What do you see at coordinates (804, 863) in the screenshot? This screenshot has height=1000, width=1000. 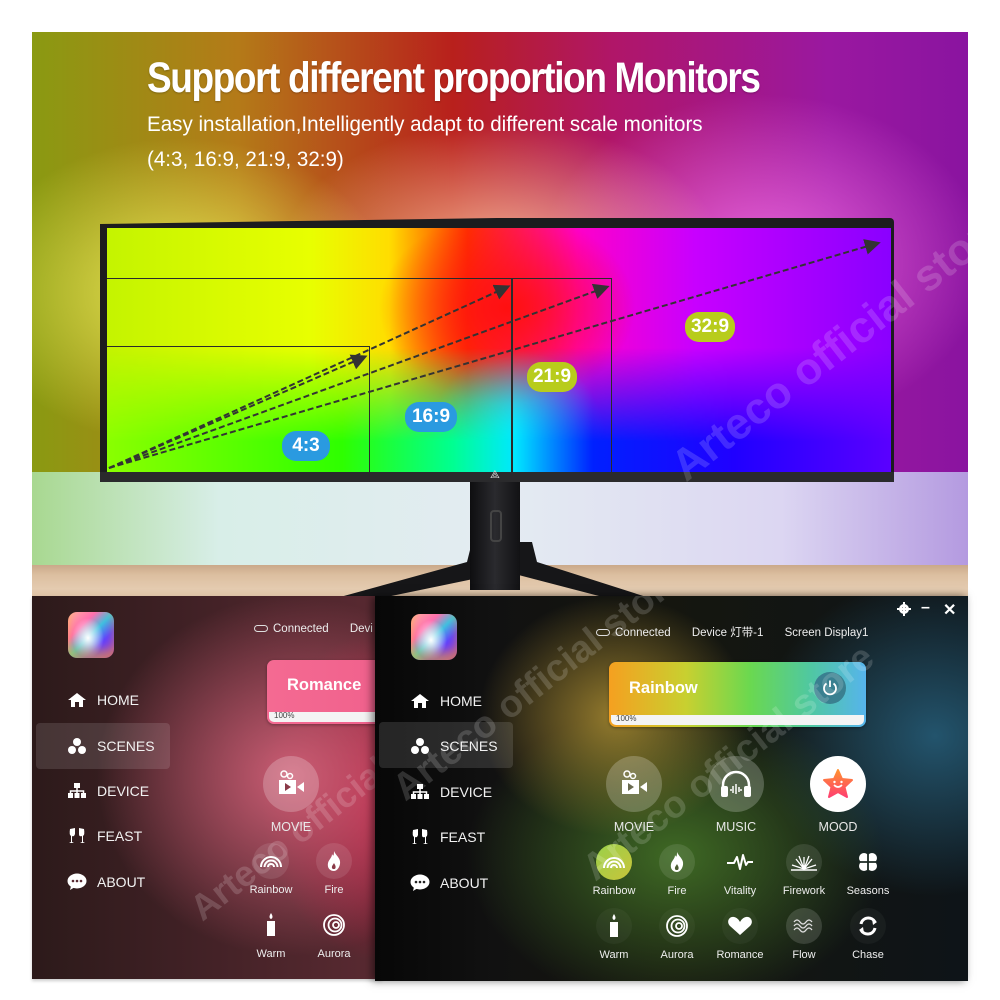 I see `firework-icon` at bounding box center [804, 863].